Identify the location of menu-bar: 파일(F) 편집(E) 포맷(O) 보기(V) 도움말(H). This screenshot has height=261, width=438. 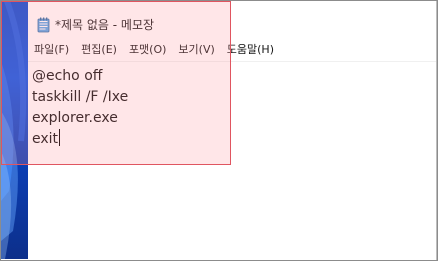
(232, 50).